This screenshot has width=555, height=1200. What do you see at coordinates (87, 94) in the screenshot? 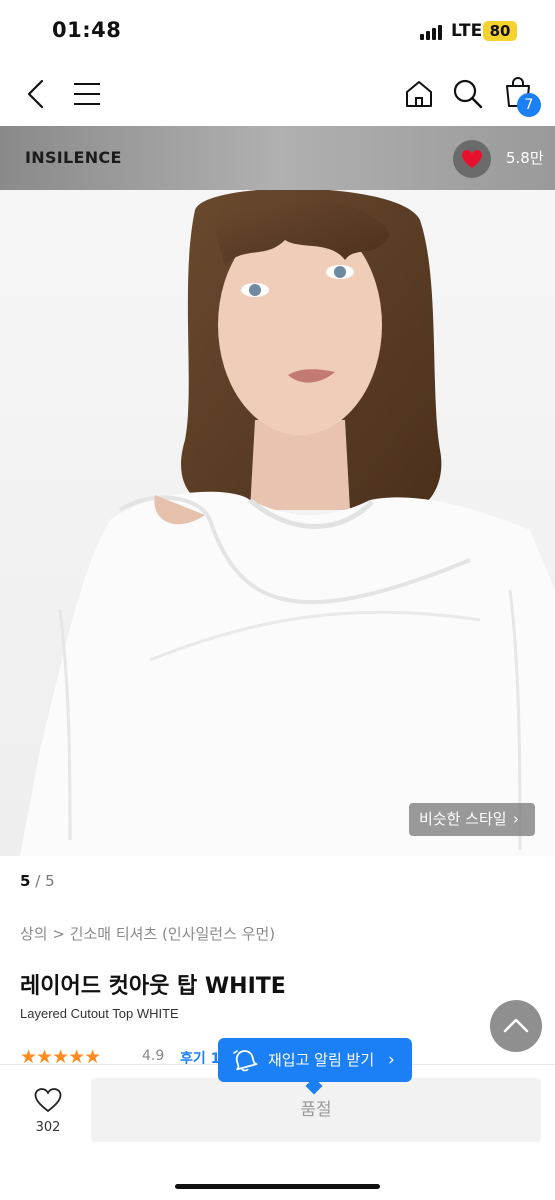
I see `menu-icon` at bounding box center [87, 94].